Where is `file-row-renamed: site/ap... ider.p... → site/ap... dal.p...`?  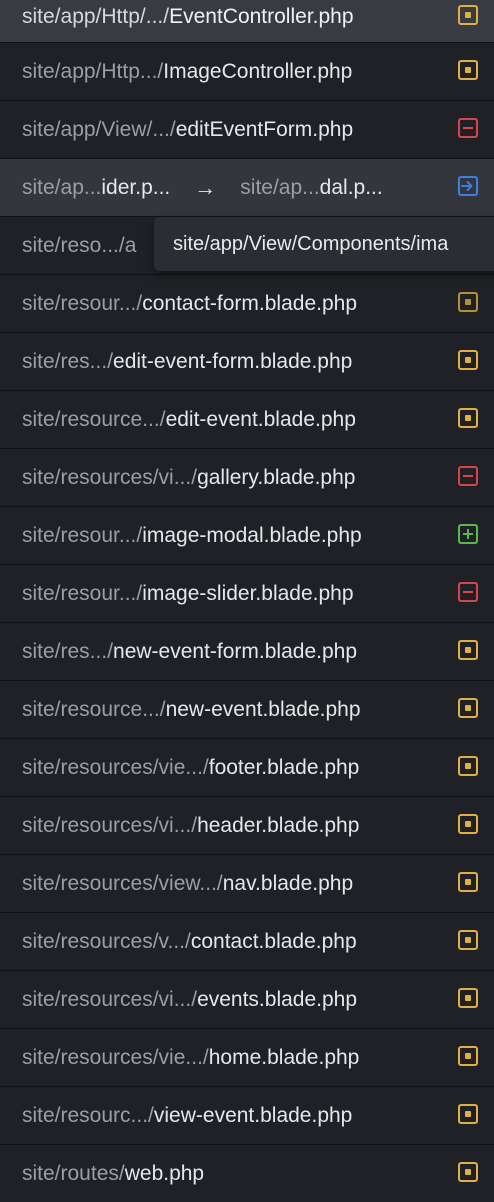 file-row-renamed: site/ap... ider.p... → site/ap... dal.p... is located at coordinates (247, 188).